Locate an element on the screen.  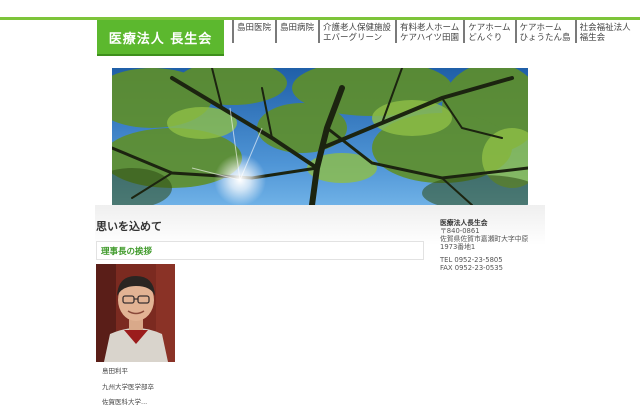
nav-item-shimada-clinic: 島田医院 is located at coordinates (253, 31).